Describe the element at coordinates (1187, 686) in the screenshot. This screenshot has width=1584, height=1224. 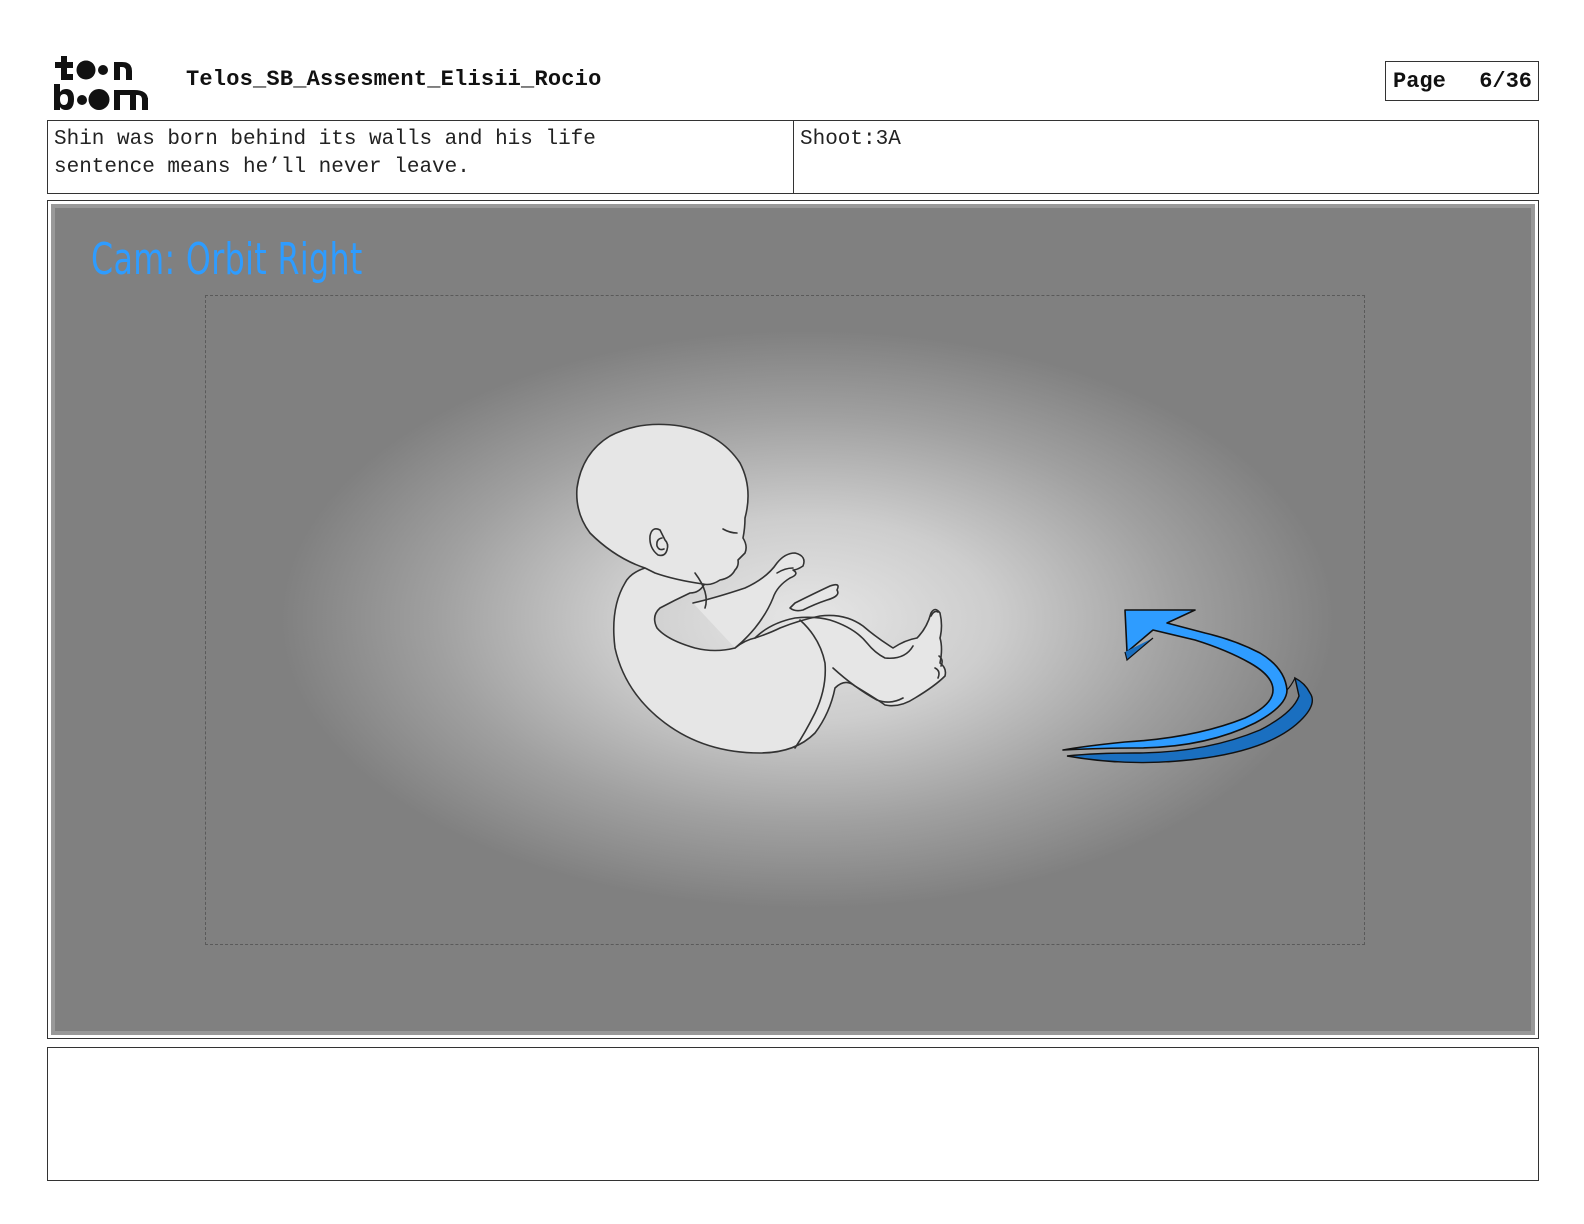
I see `curved-arrow-icon` at that location.